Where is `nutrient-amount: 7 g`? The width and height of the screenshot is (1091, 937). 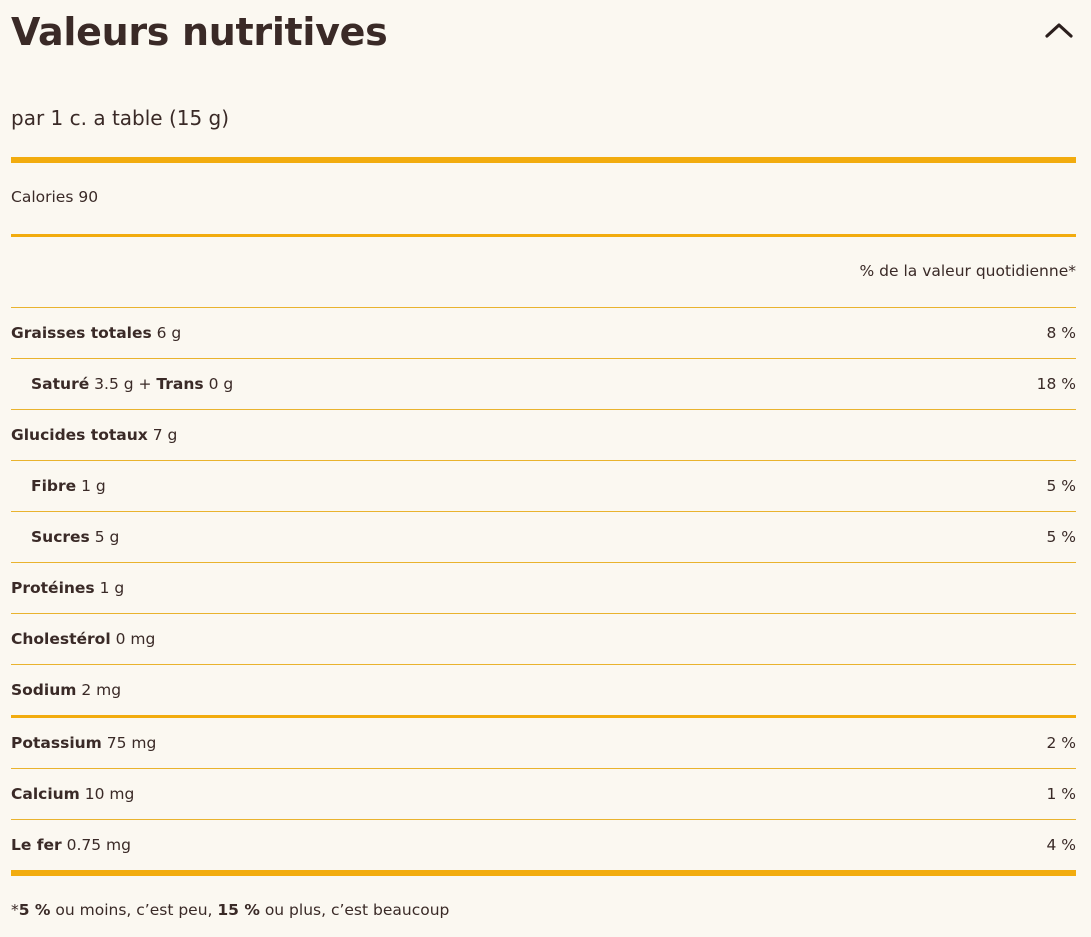
nutrient-amount: 7 g is located at coordinates (162, 435).